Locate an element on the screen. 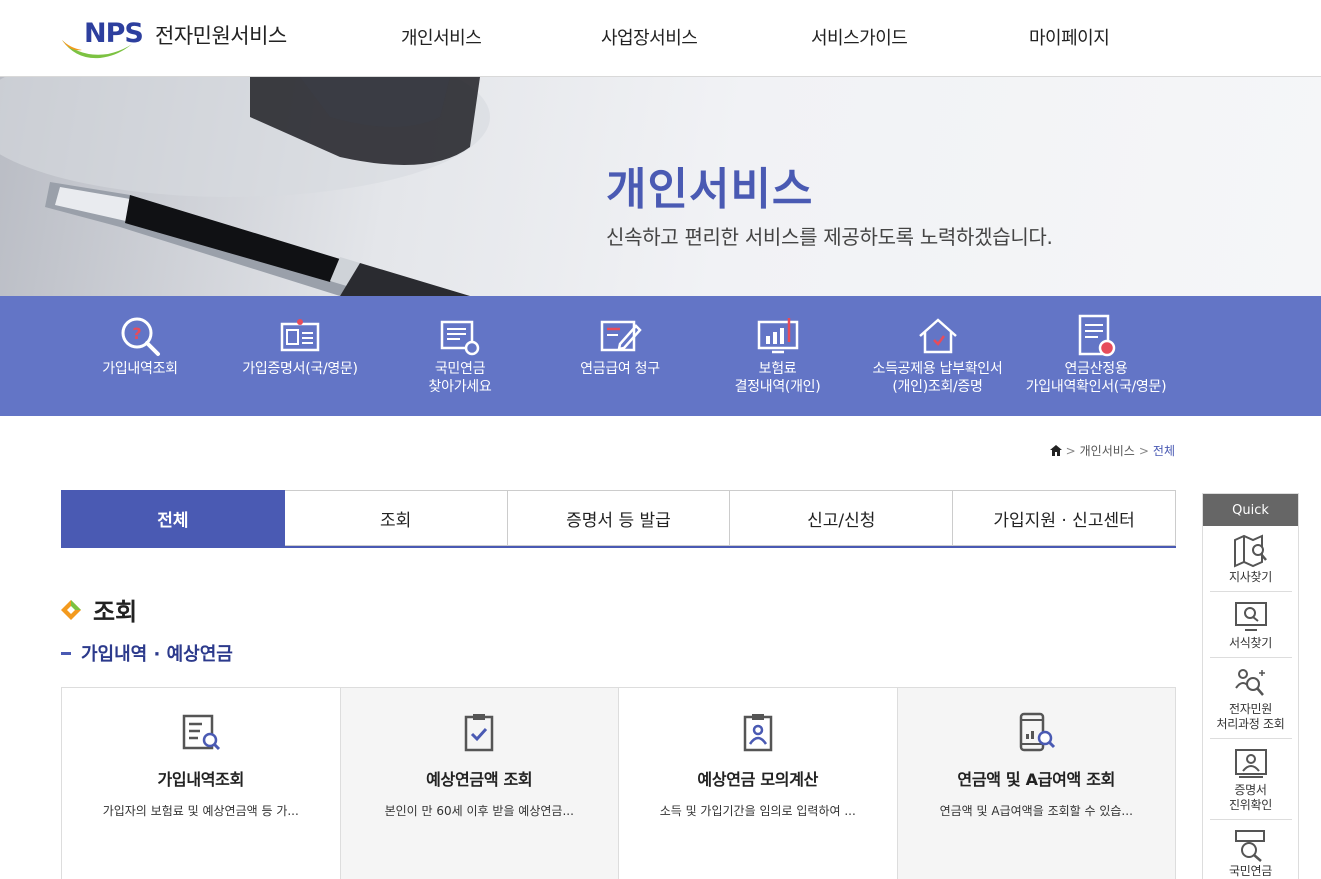 The height and width of the screenshot is (879, 1321). category-tabs: 전체 조회 증명서 등 발급 신고/신청 가입지원 · 신고센터 is located at coordinates (618, 519).